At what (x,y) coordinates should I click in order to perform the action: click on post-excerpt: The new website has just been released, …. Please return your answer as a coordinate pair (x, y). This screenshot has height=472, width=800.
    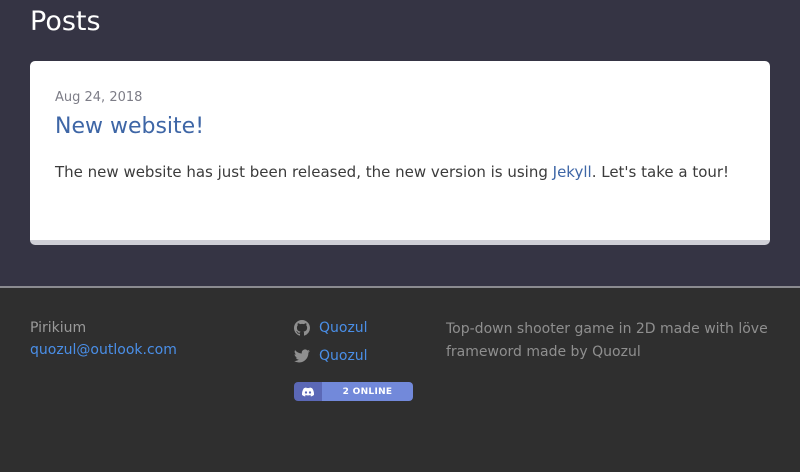
    Looking at the image, I should click on (392, 172).